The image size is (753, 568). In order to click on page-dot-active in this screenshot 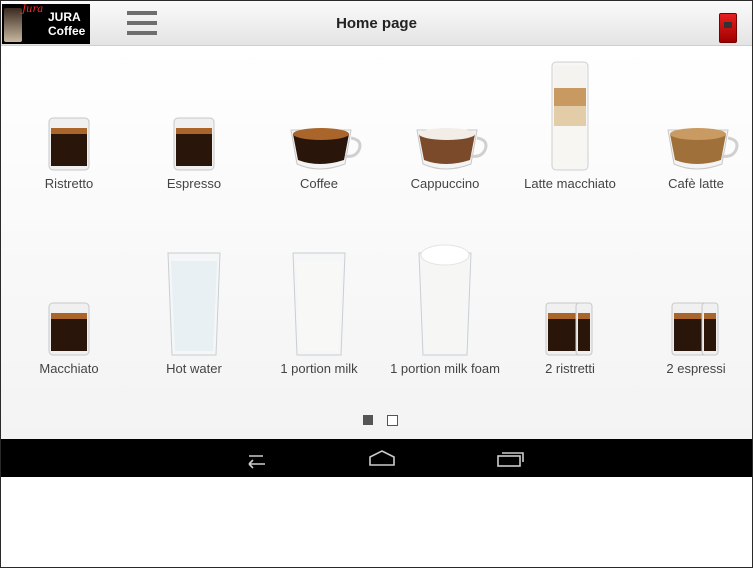, I will do `click(368, 420)`.